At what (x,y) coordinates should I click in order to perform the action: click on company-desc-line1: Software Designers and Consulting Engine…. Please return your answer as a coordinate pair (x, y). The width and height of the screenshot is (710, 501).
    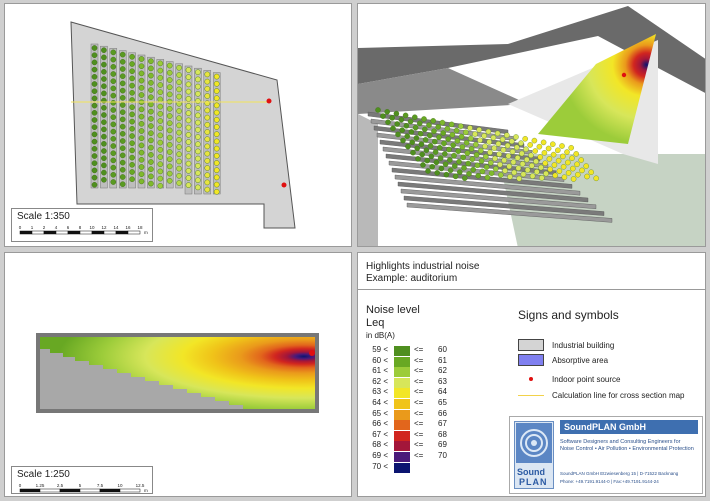
    Looking at the image, I should click on (620, 442).